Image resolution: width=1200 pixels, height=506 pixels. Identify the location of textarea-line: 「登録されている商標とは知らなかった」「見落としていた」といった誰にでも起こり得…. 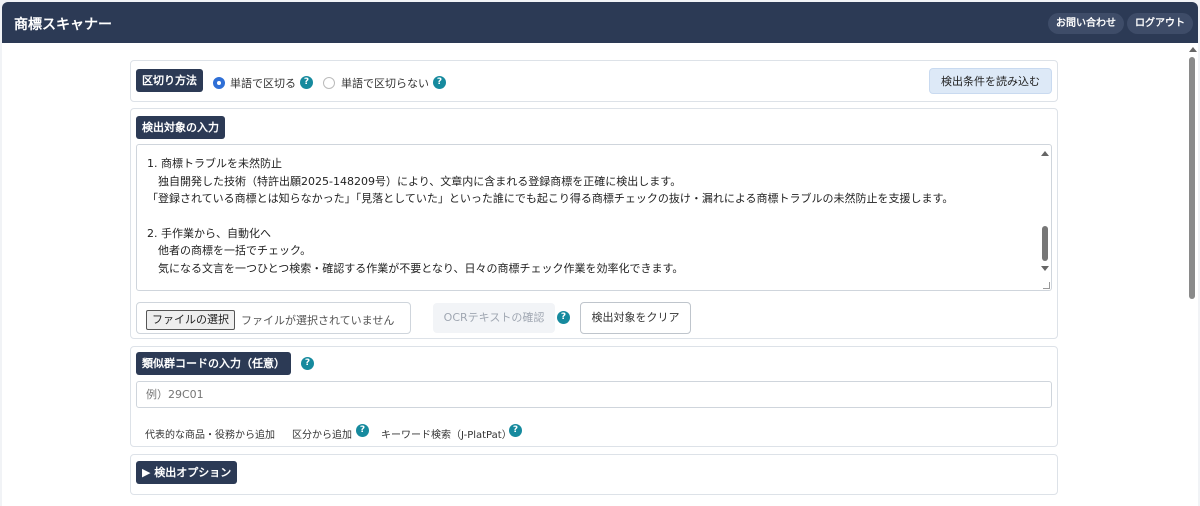
(550, 198).